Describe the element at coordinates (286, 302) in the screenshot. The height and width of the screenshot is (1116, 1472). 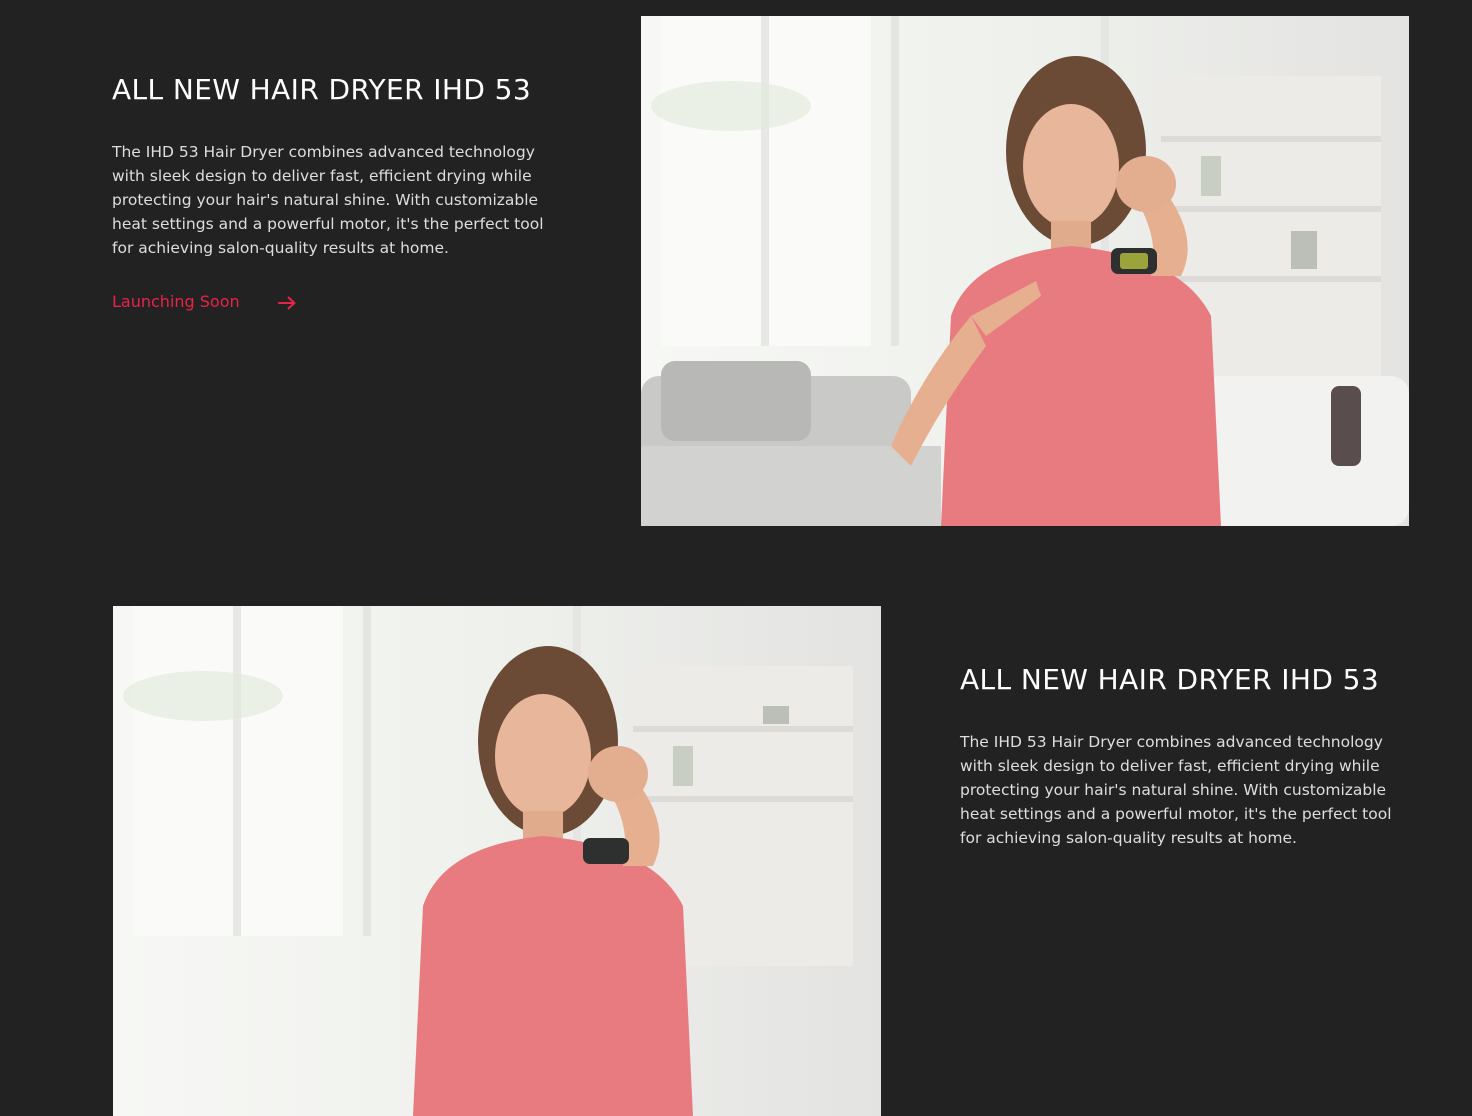
I see `arrow-right-icon` at that location.